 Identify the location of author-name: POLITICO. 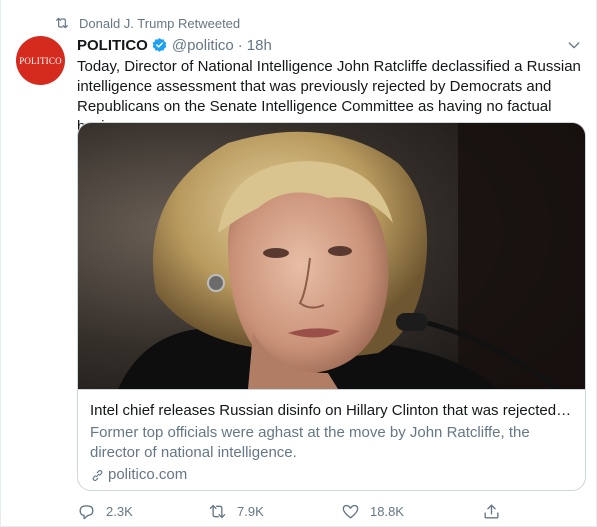
(112, 45).